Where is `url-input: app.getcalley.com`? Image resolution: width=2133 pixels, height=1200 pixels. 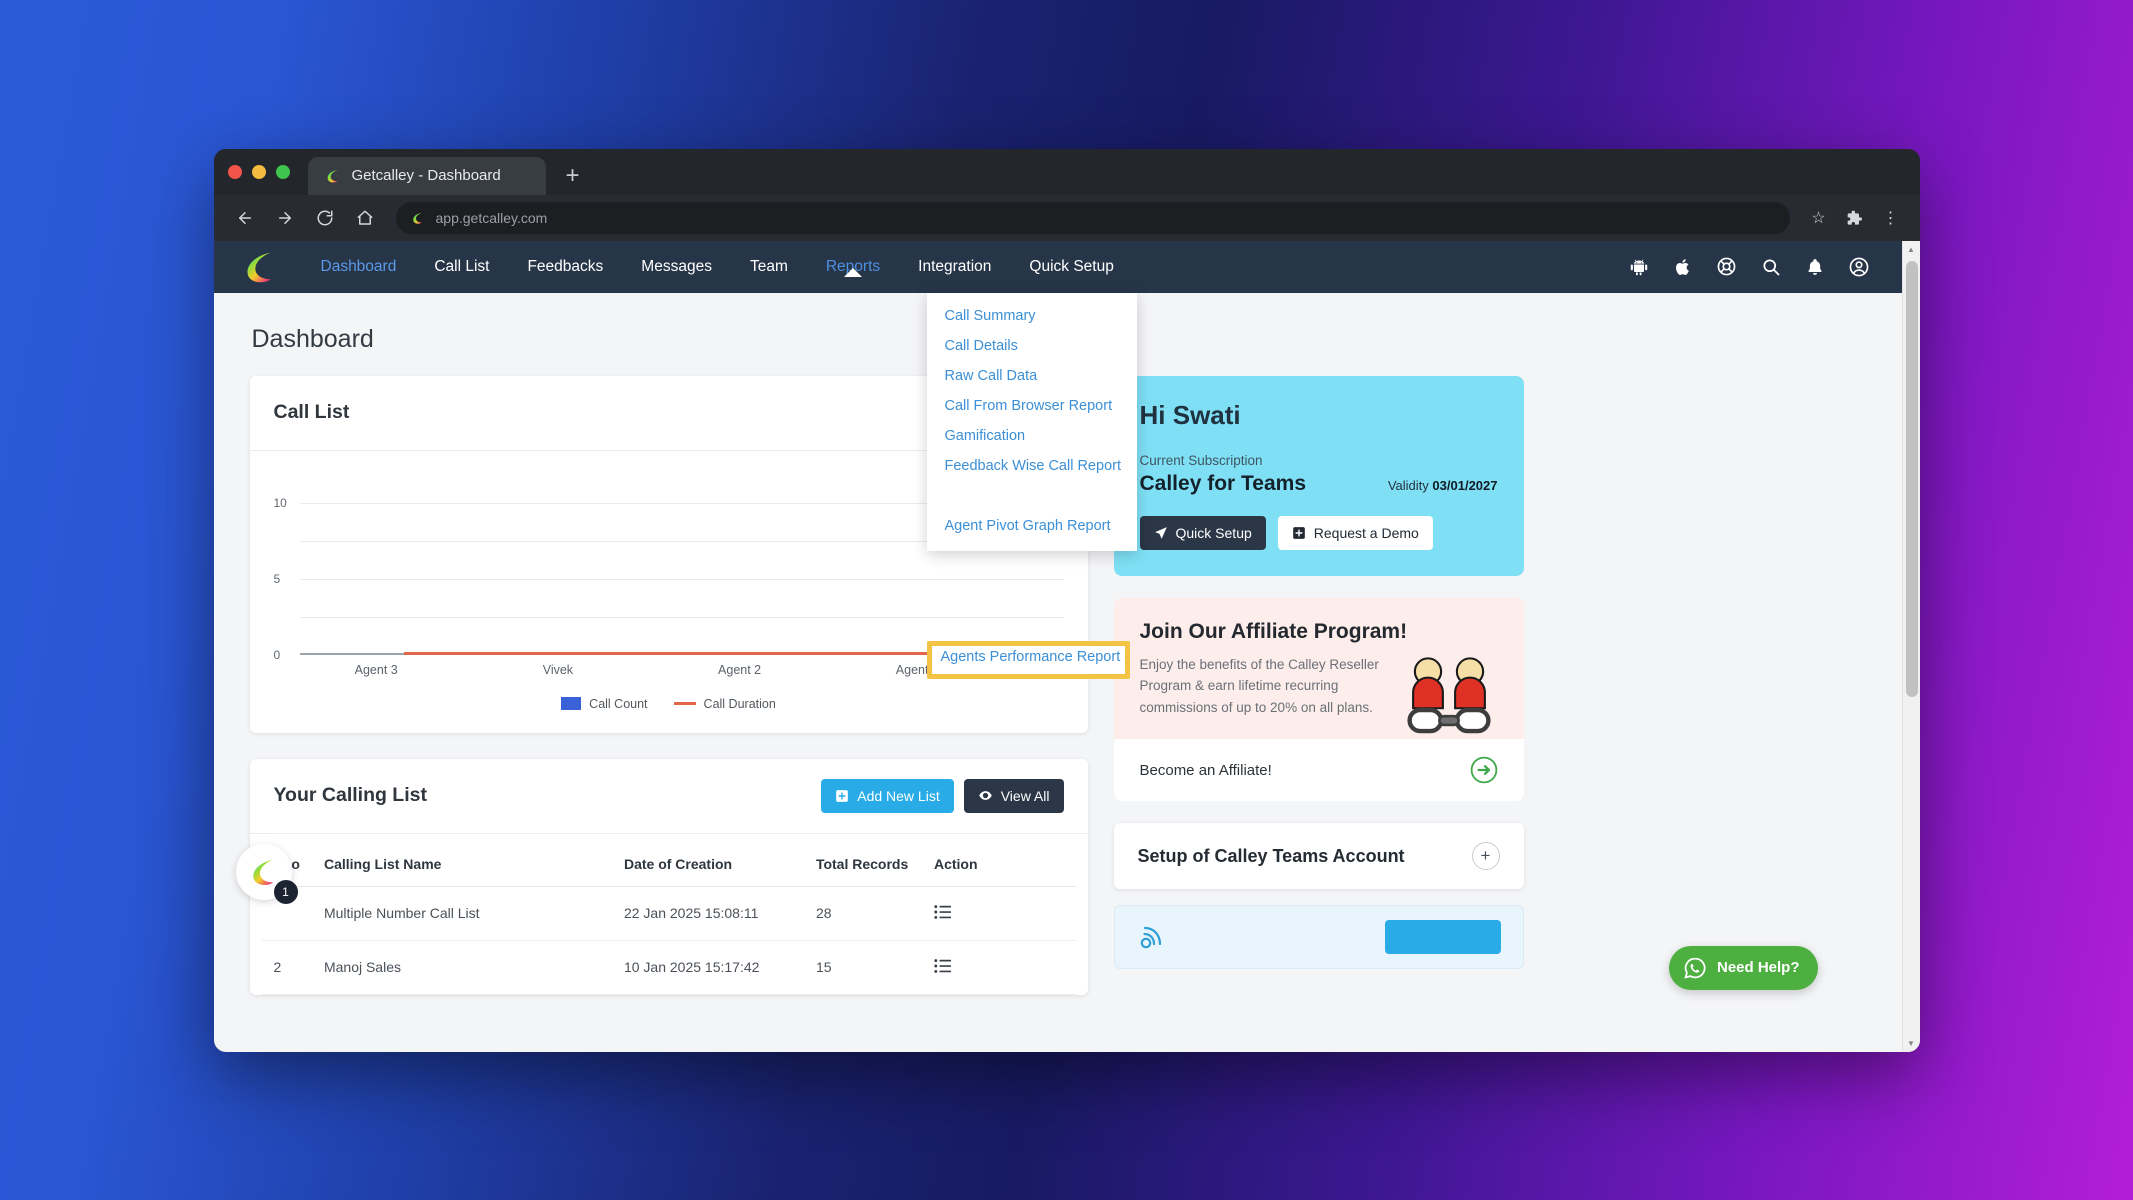 url-input: app.getcalley.com is located at coordinates (1092, 217).